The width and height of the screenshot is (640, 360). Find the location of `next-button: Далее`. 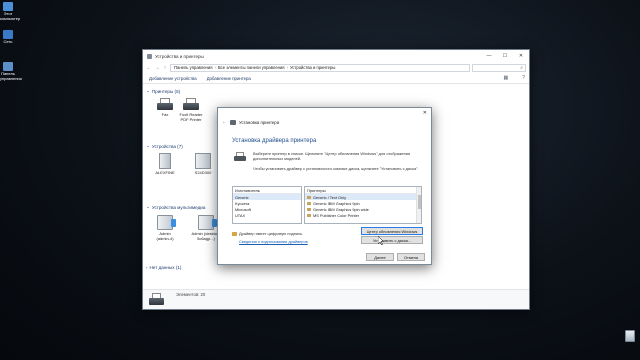

next-button: Далее is located at coordinates (380, 257).